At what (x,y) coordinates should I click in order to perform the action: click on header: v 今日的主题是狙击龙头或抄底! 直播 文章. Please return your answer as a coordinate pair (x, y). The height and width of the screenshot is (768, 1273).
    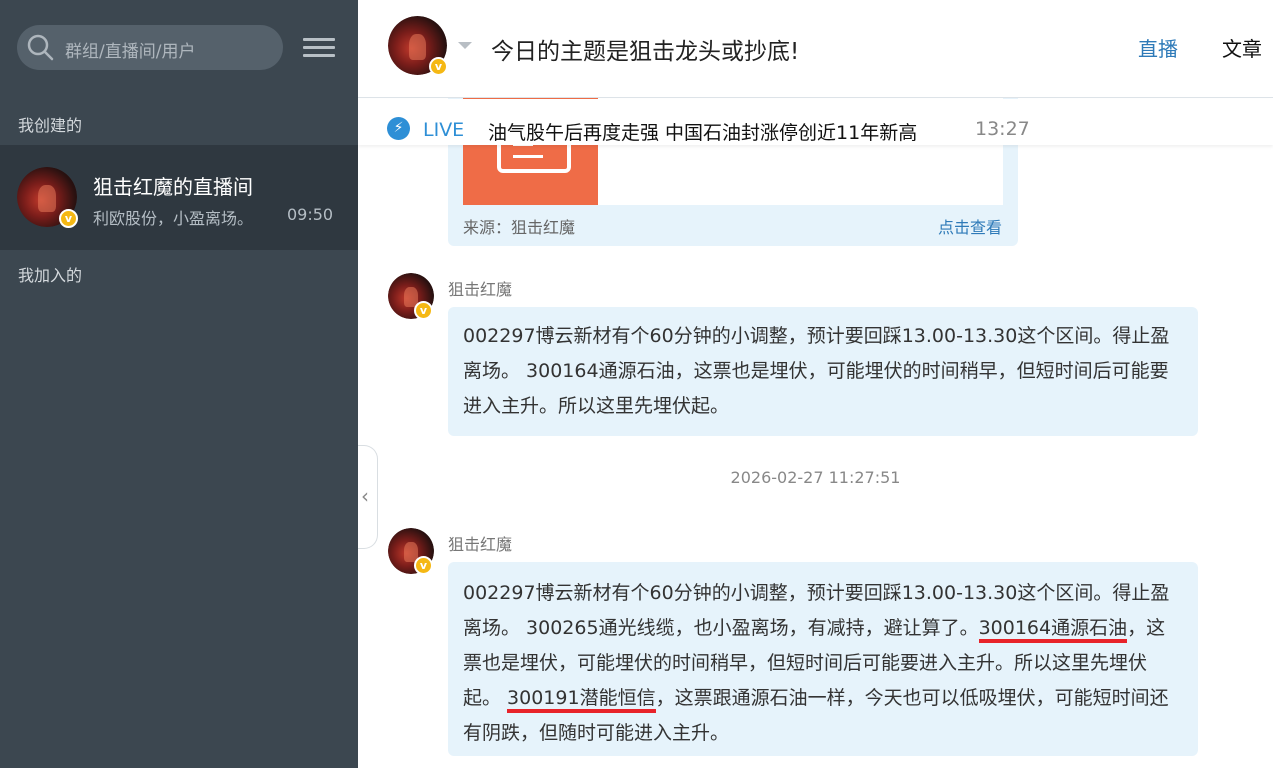
    Looking at the image, I should click on (815, 49).